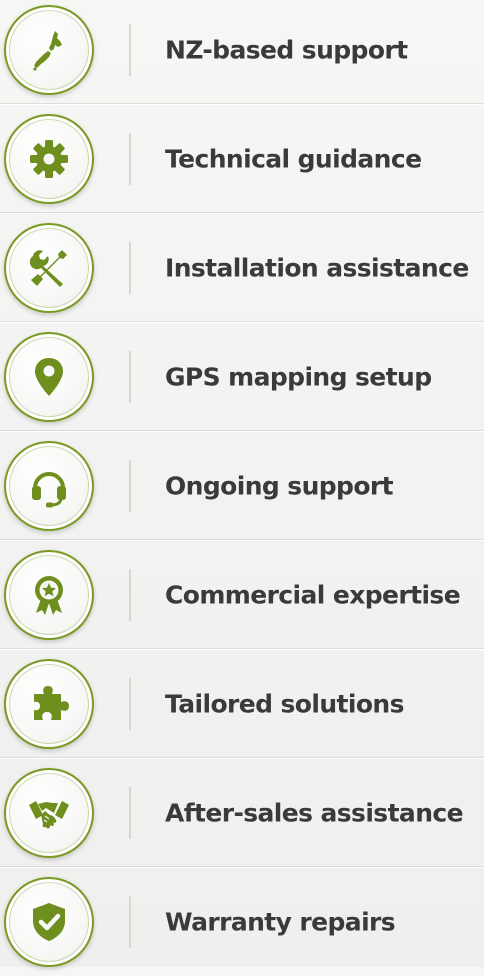 The width and height of the screenshot is (484, 976). What do you see at coordinates (293, 158) in the screenshot?
I see `list-item-label: Technical guidance` at bounding box center [293, 158].